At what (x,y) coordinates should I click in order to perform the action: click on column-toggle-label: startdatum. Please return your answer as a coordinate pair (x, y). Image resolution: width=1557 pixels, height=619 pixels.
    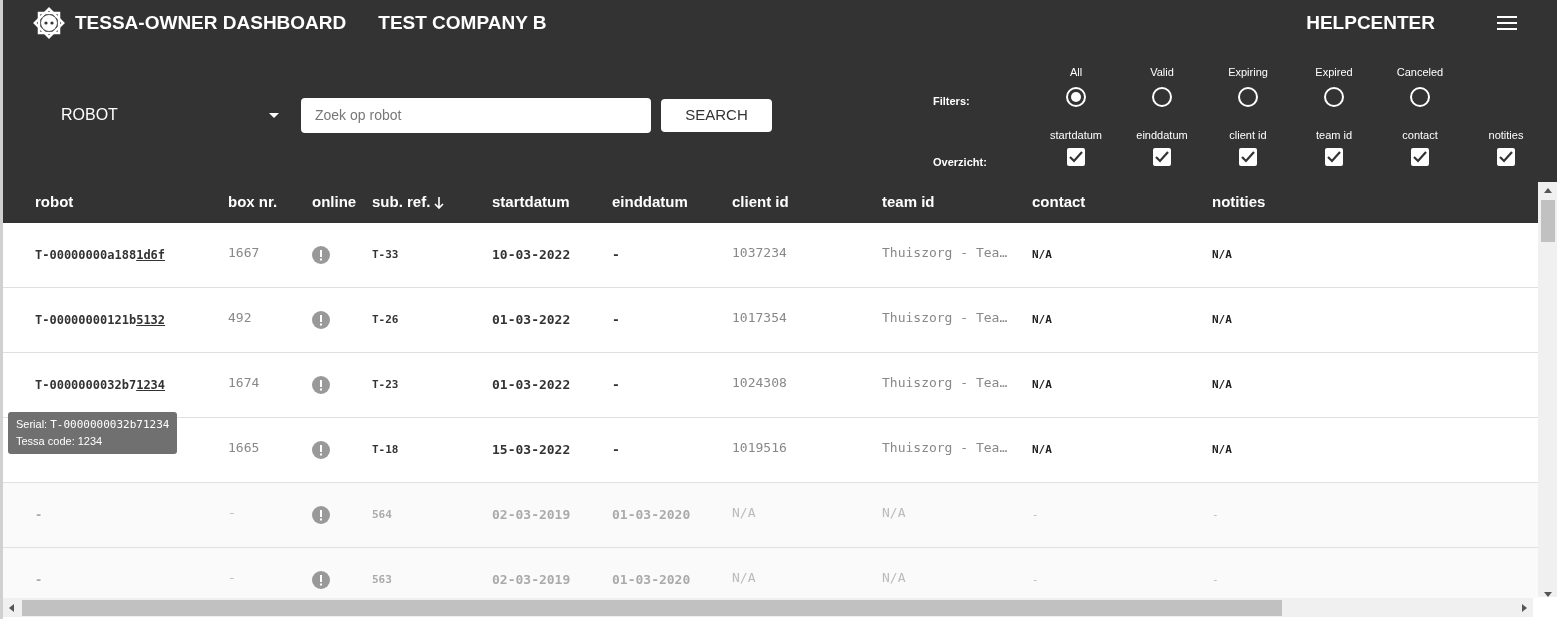
    Looking at the image, I should click on (1076, 135).